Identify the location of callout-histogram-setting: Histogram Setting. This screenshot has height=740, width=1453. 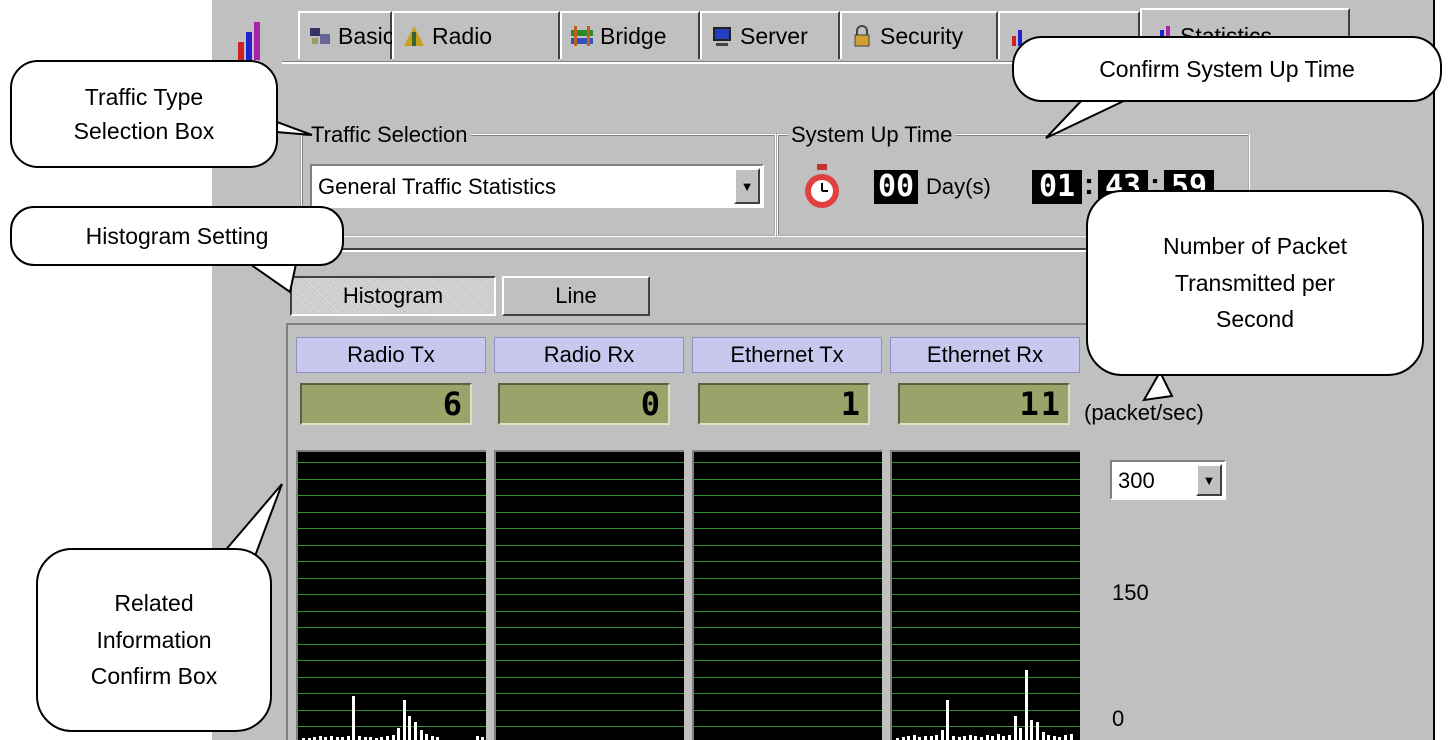
(177, 236).